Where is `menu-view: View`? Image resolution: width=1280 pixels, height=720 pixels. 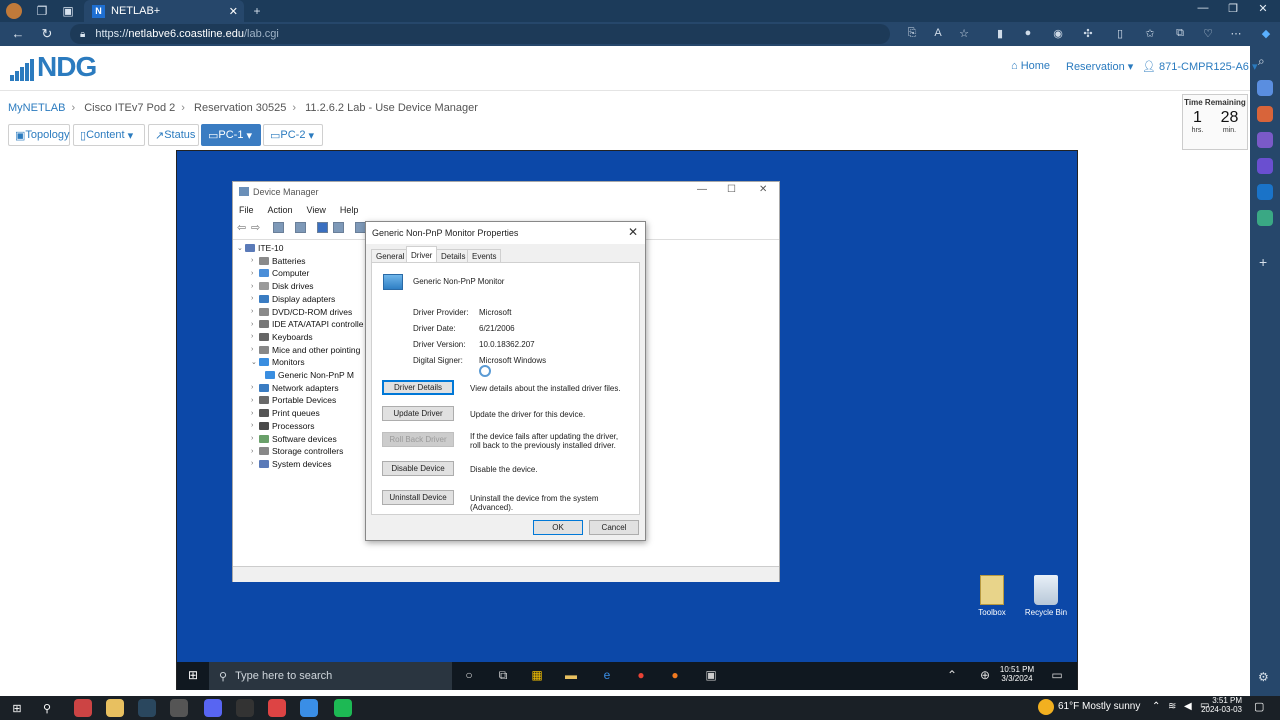
menu-view: View is located at coordinates (316, 210).